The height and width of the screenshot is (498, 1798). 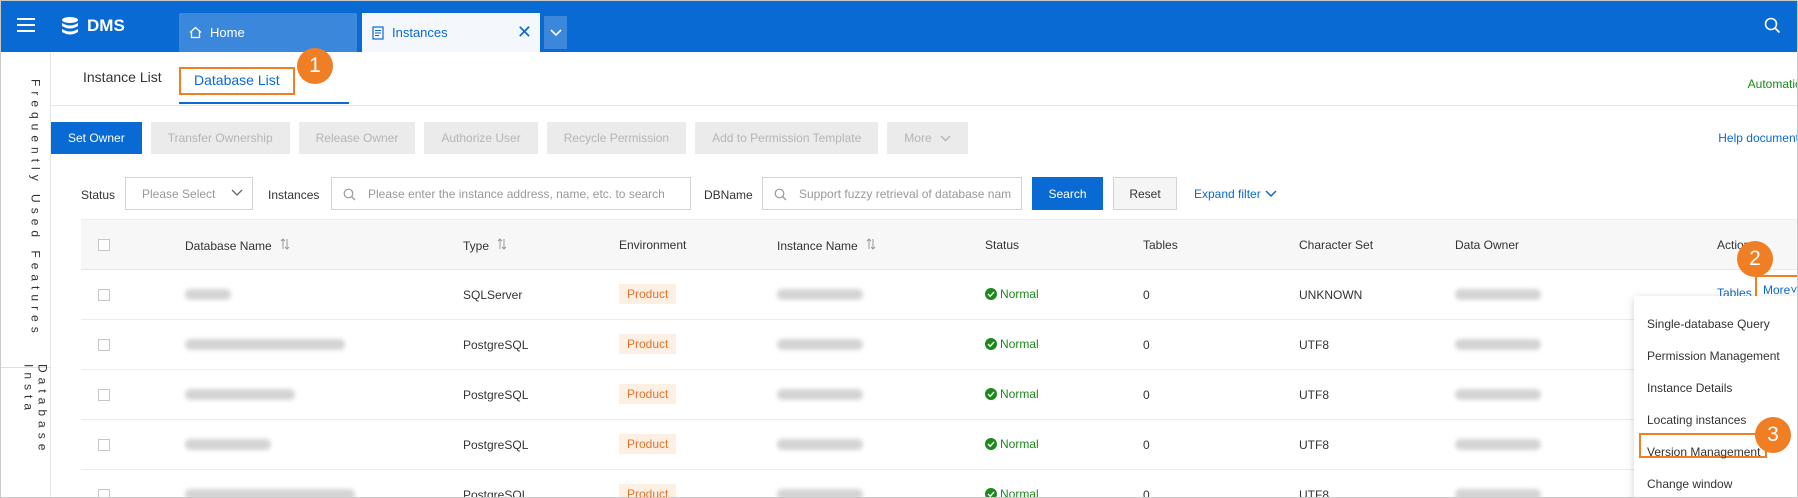 What do you see at coordinates (264, 103) in the screenshot?
I see `active-tab-underline` at bounding box center [264, 103].